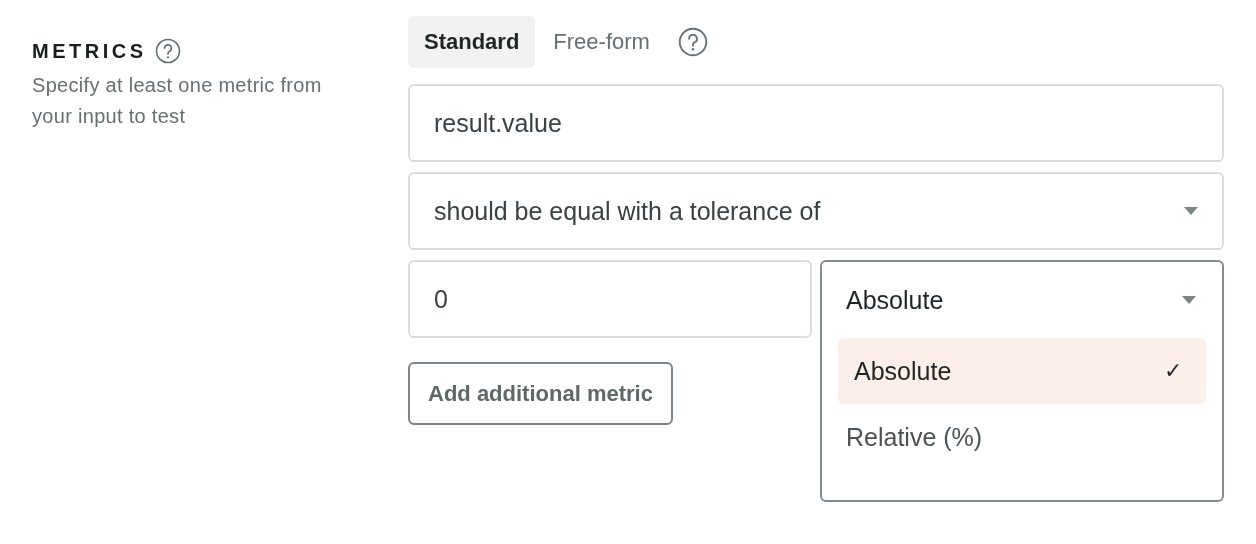 This screenshot has width=1256, height=544. Describe the element at coordinates (1173, 371) in the screenshot. I see `checkmark: ✓` at that location.